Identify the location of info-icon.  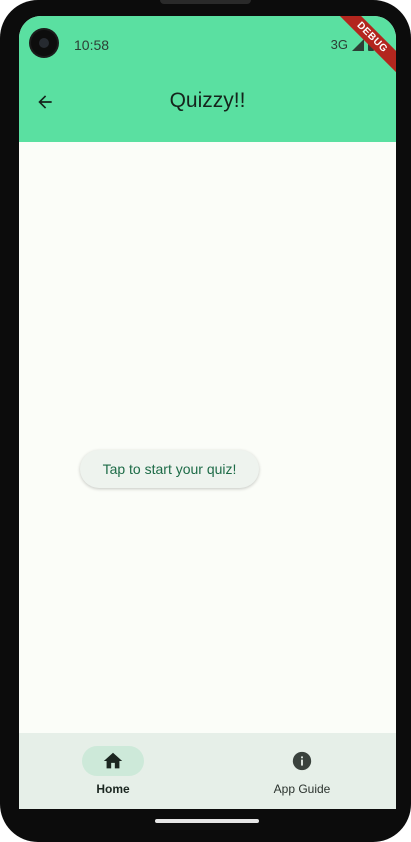
(302, 761).